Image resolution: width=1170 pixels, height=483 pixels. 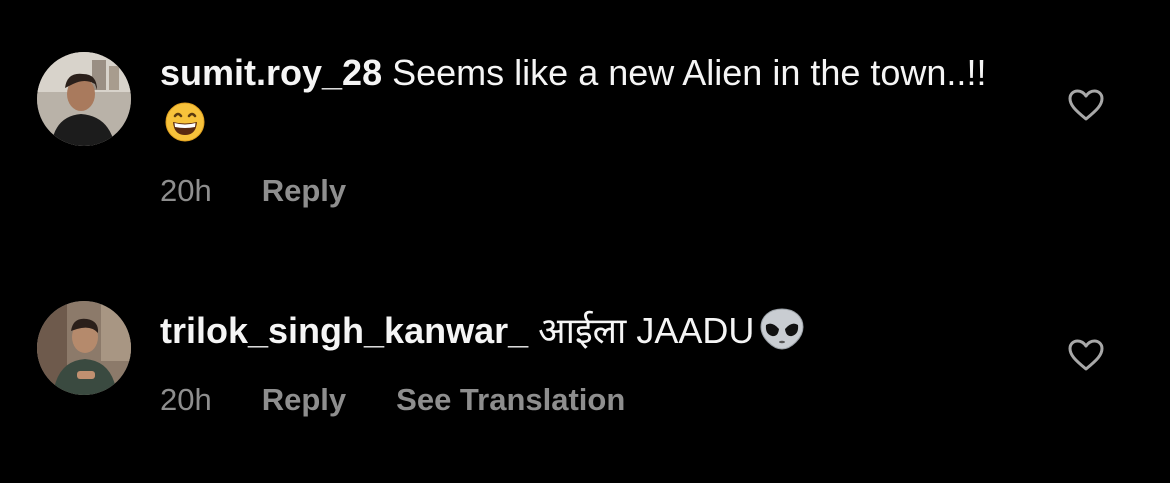 What do you see at coordinates (510, 400) in the screenshot?
I see `see-translation-button: See Translation` at bounding box center [510, 400].